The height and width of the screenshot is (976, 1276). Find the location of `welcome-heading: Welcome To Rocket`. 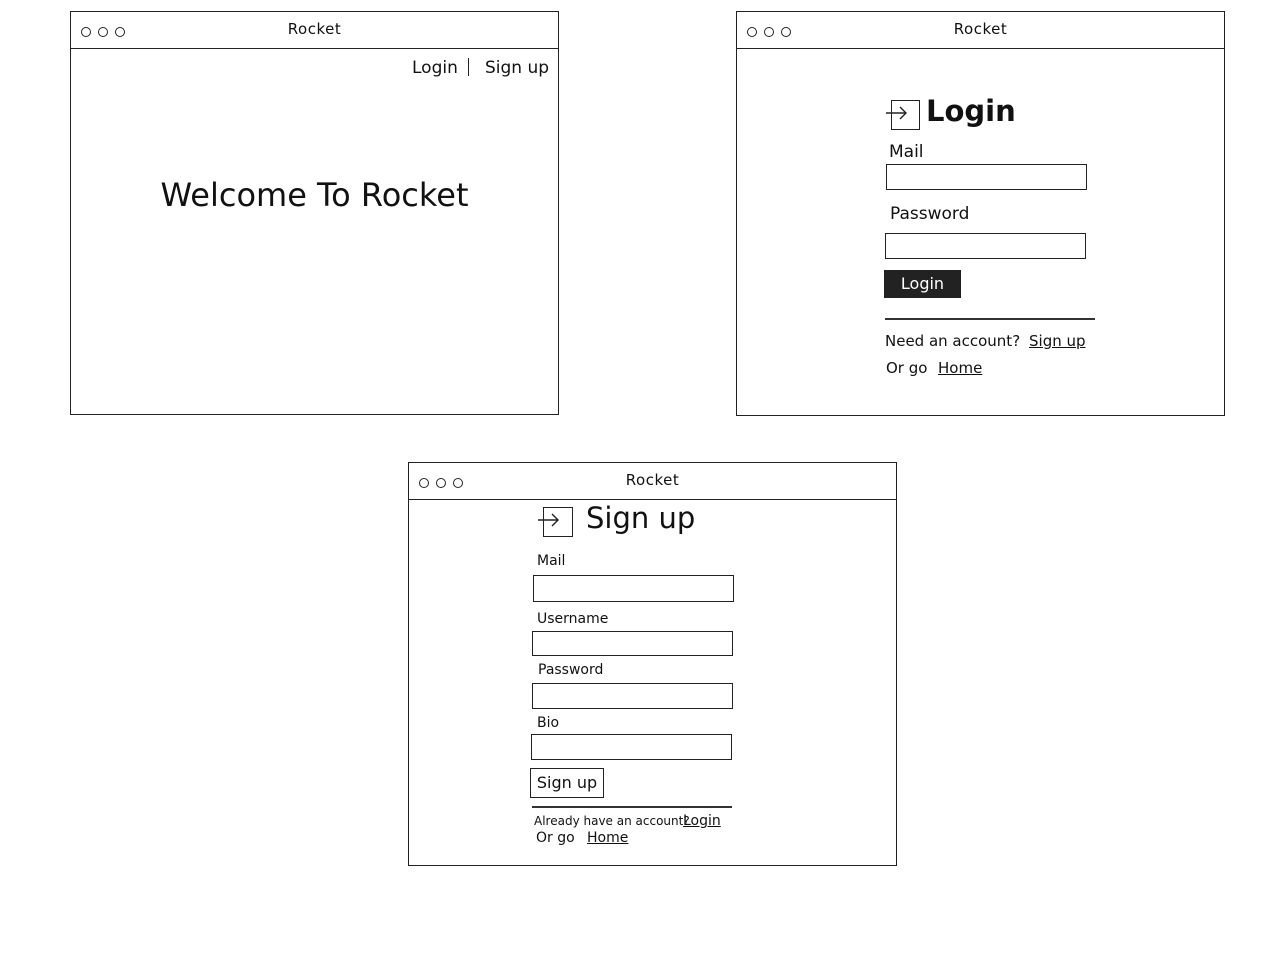

welcome-heading: Welcome To Rocket is located at coordinates (314, 195).